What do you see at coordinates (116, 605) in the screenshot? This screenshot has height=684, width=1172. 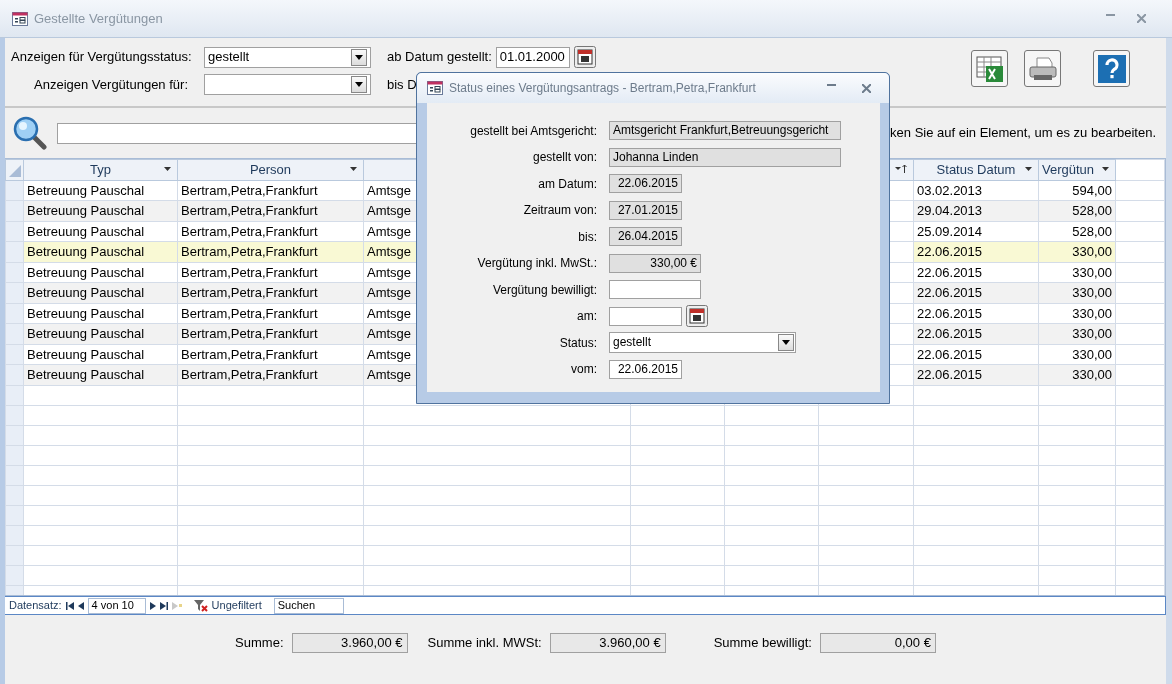 I see `record-position-field: 4 von 10` at bounding box center [116, 605].